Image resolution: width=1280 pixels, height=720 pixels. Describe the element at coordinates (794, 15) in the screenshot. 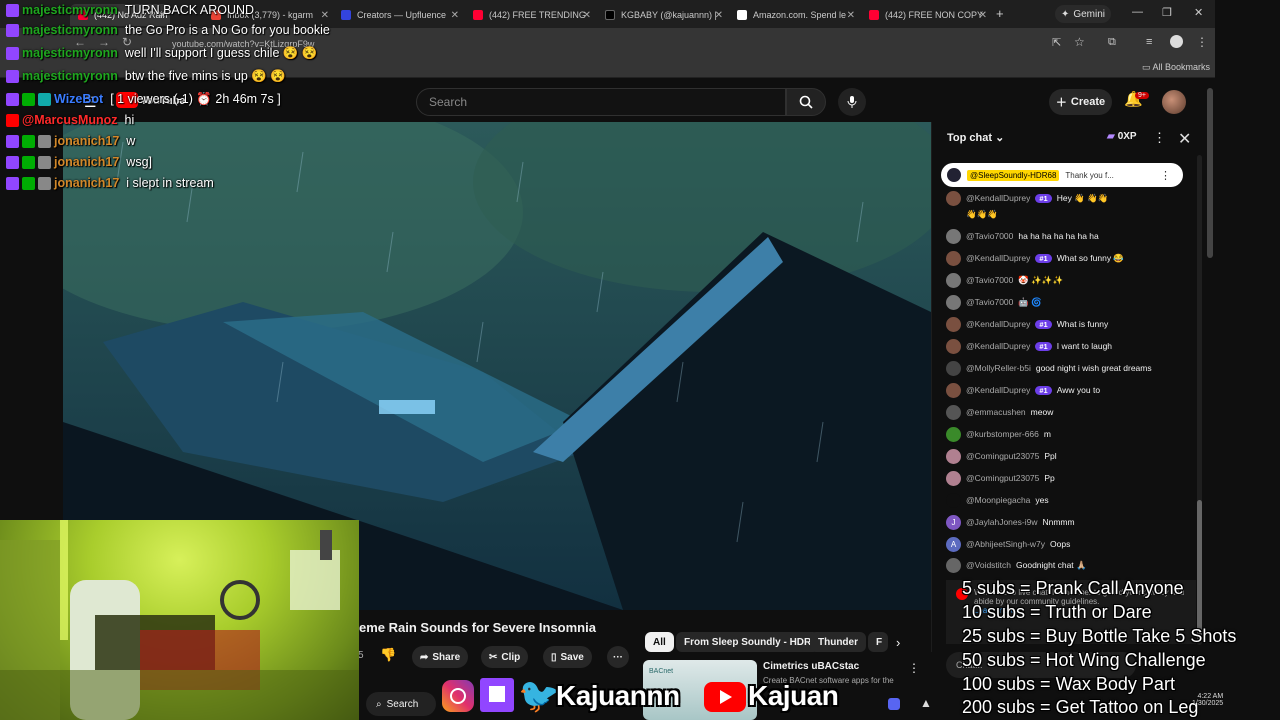

I see `browser-tab: Amazon.com. Spend le ✕` at that location.